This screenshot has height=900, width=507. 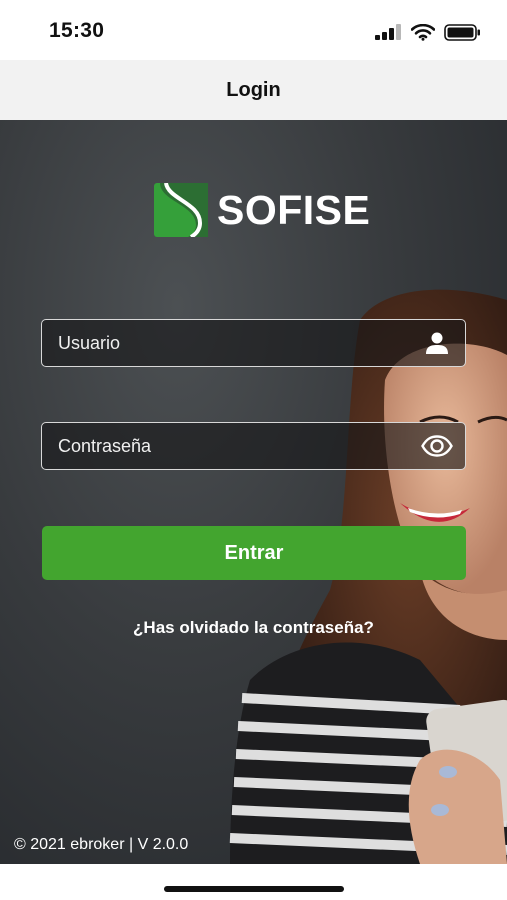 What do you see at coordinates (253, 30) in the screenshot?
I see `status-bar: 15:30` at bounding box center [253, 30].